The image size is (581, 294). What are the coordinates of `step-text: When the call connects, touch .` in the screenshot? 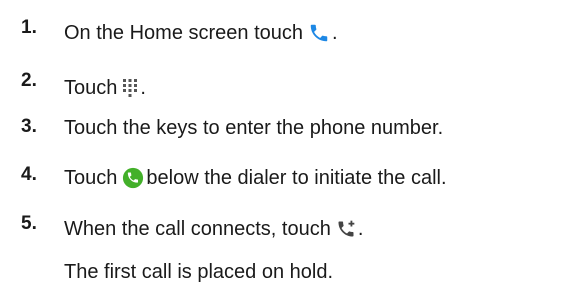 It's located at (213, 229).